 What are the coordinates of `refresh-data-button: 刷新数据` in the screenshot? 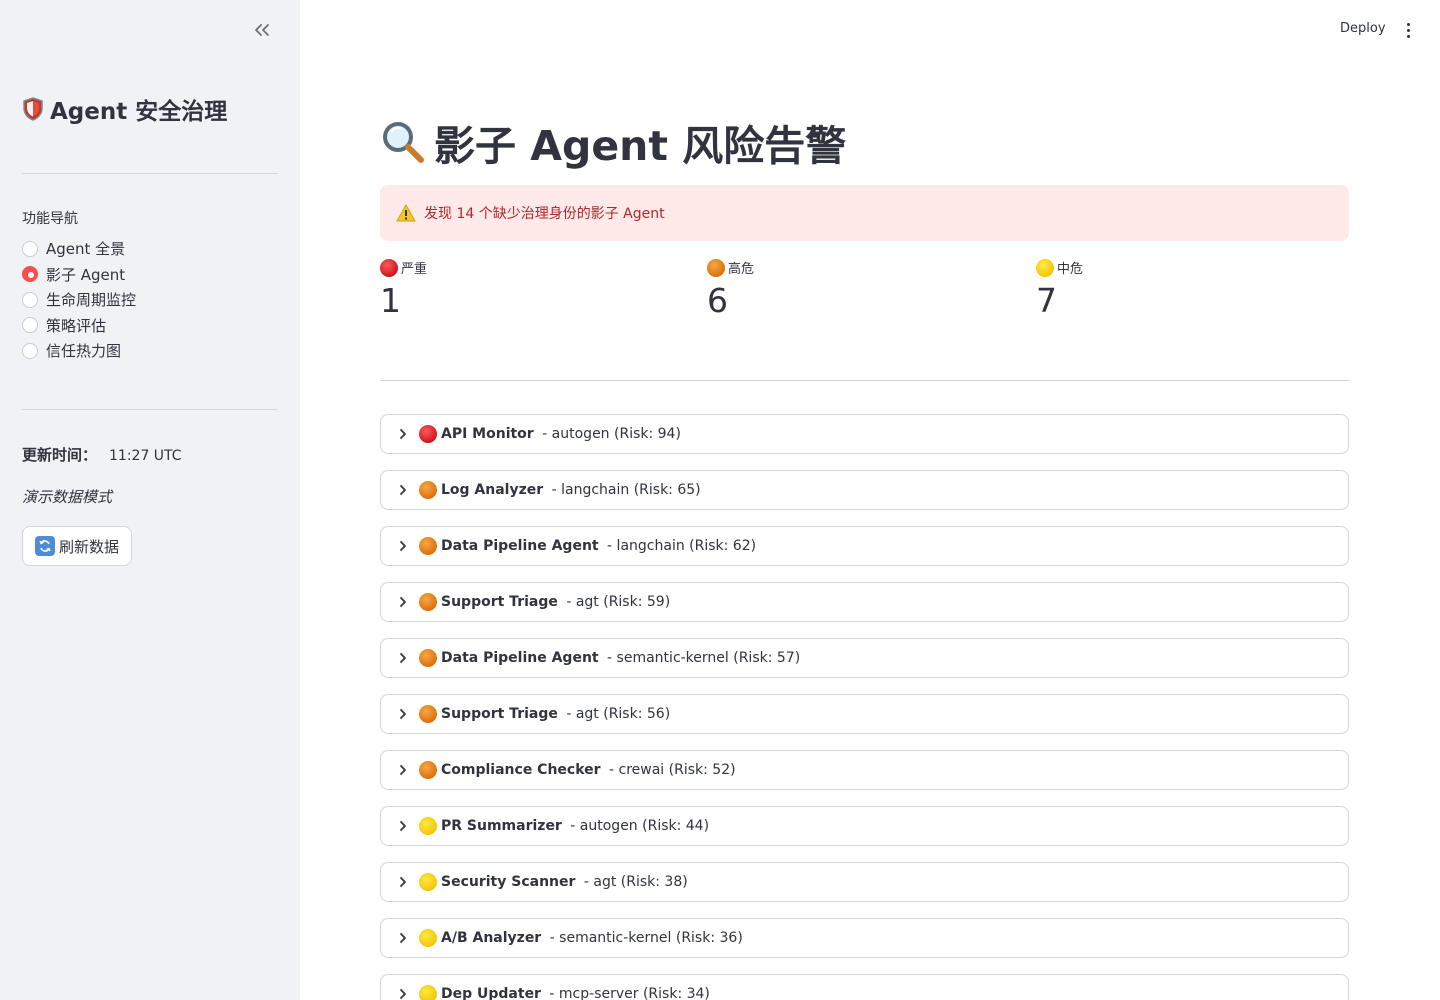 It's located at (77, 546).